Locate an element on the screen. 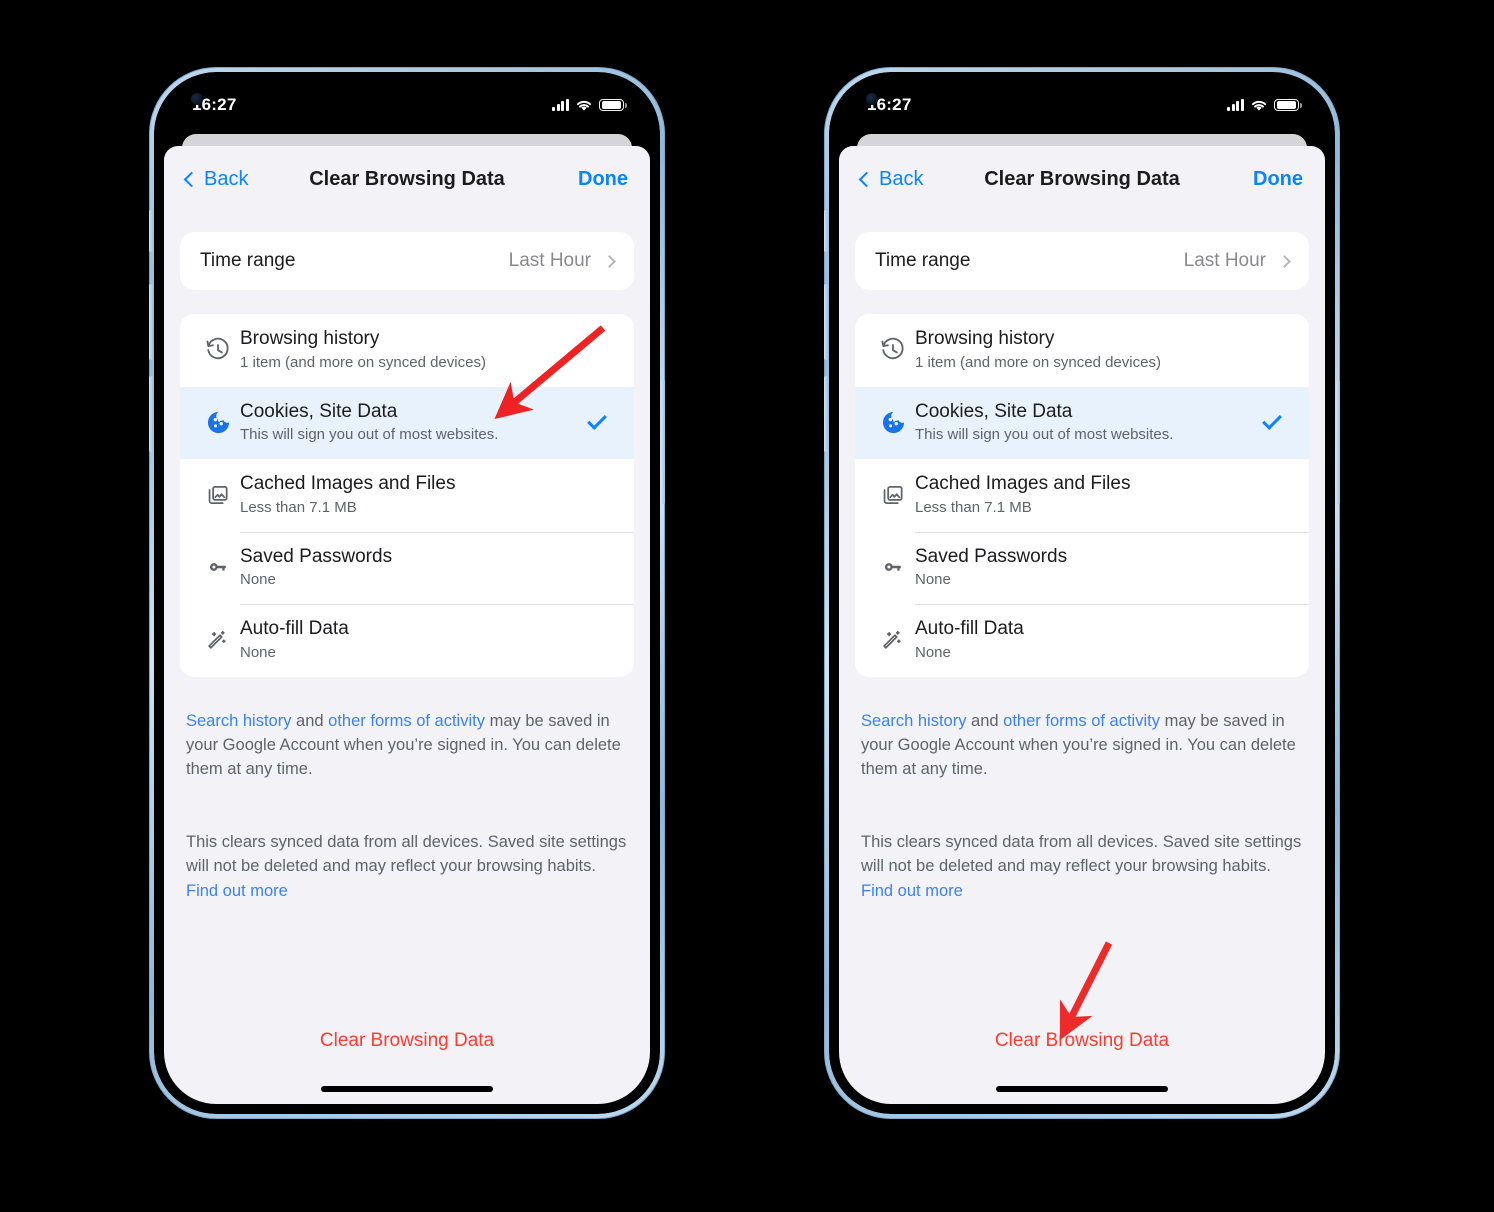  option-subtitle: Less than 7.1 MB is located at coordinates (298, 507).